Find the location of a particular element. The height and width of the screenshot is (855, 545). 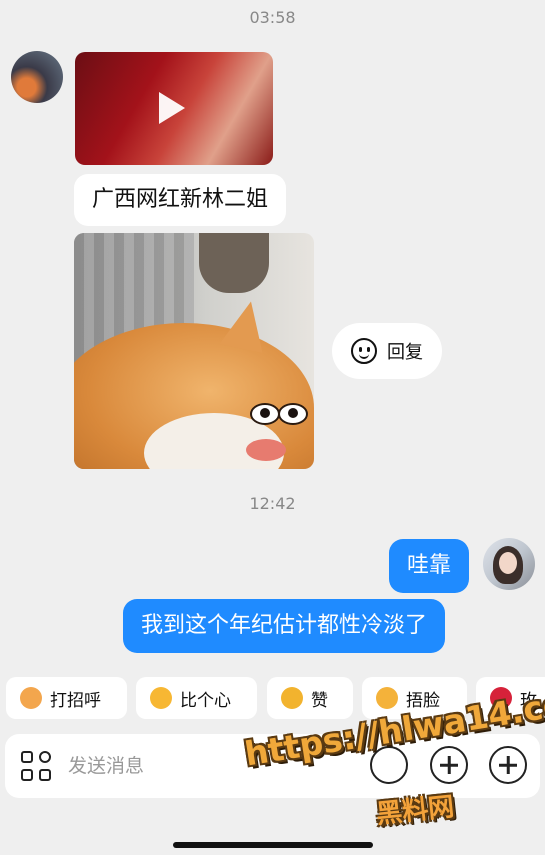

timestamp-2: 12:42 is located at coordinates (272, 503).